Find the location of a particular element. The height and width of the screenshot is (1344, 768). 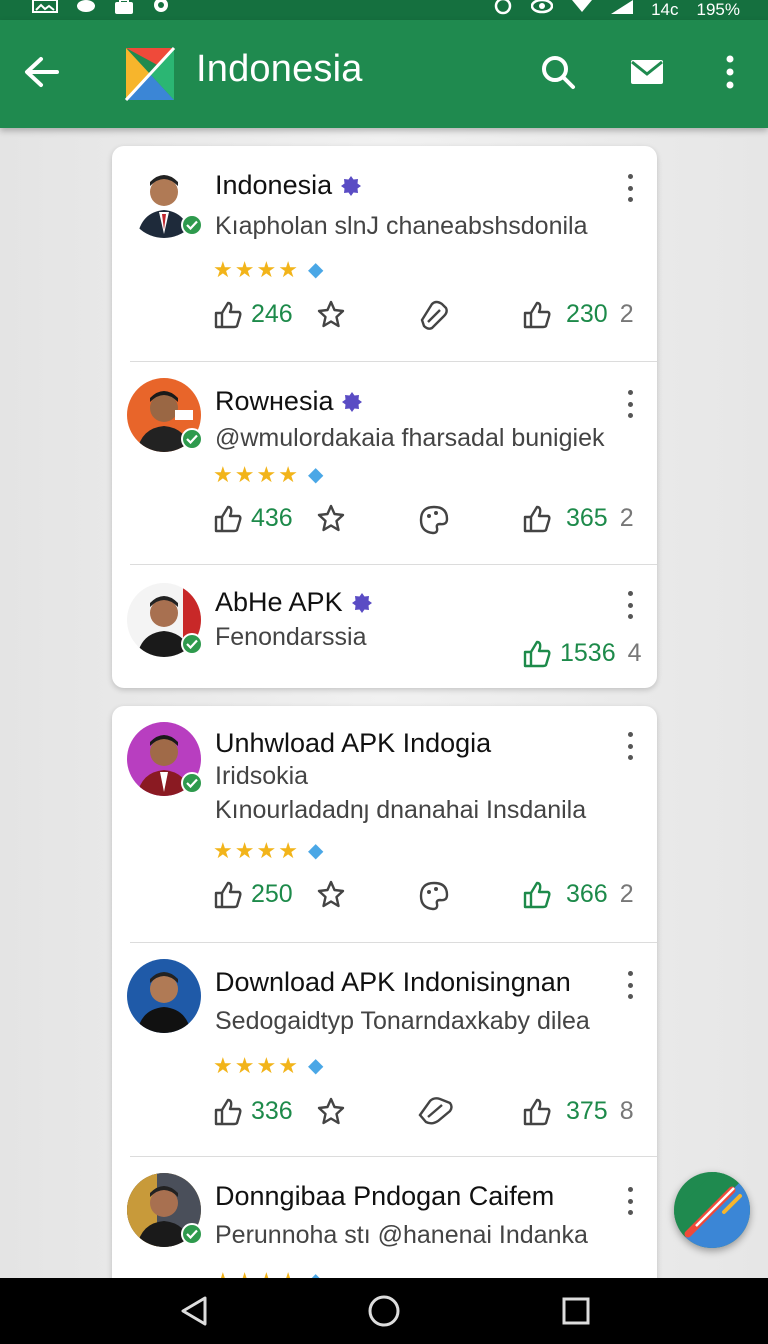

like-left-button: 250 is located at coordinates (253, 894).